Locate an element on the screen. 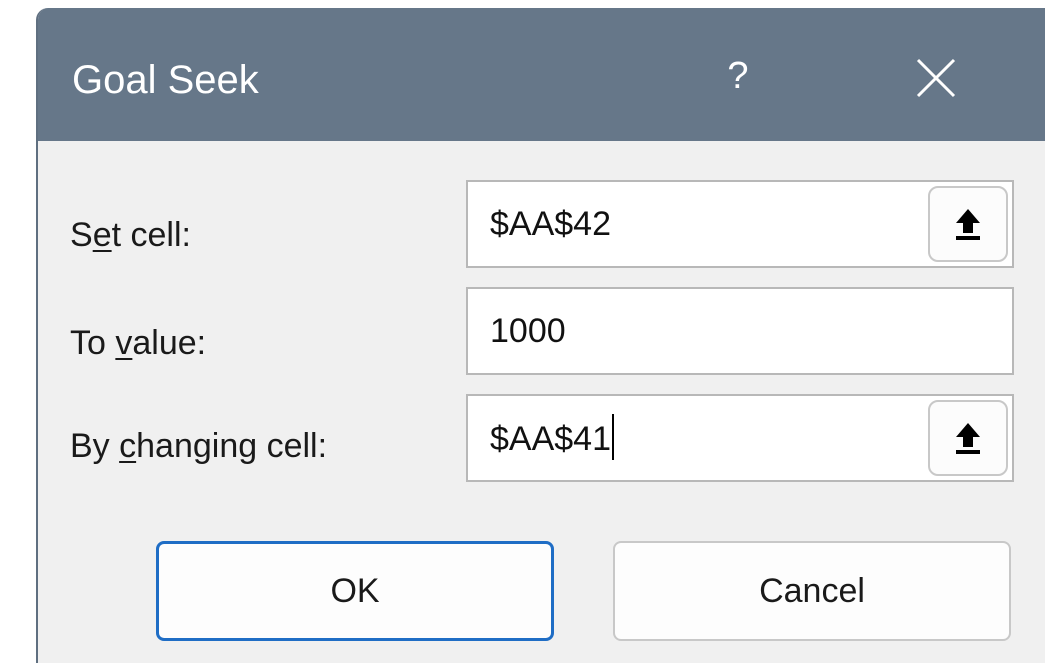  set-cell-label: Set cell: is located at coordinates (130, 235).